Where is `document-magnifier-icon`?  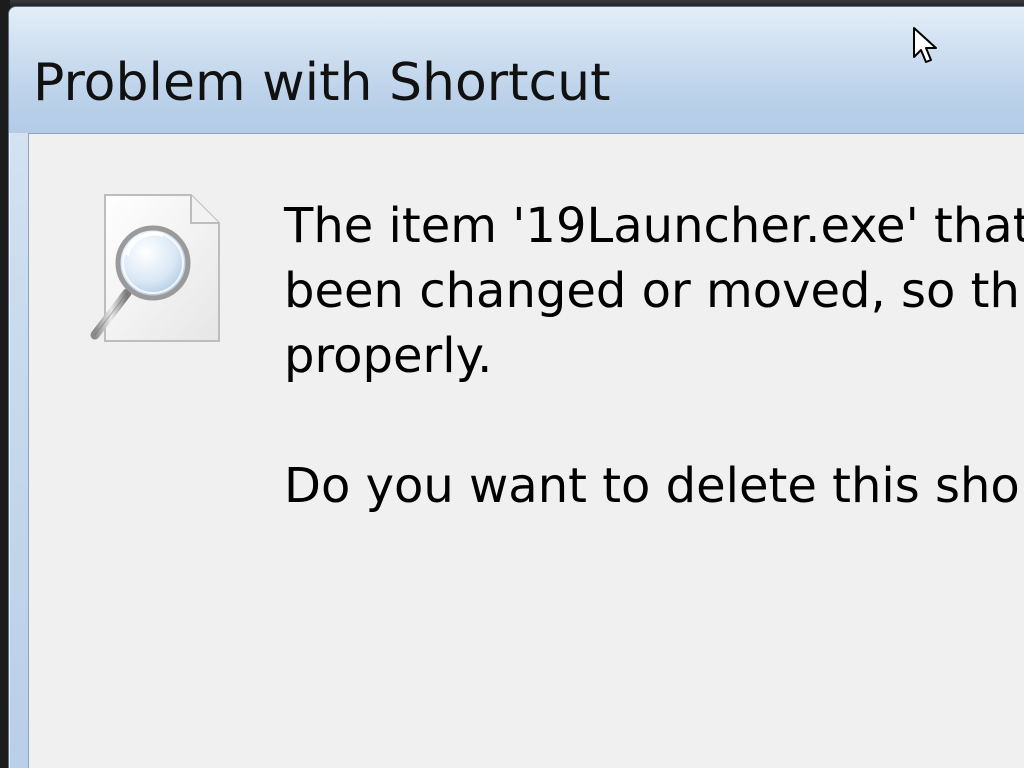 document-magnifier-icon is located at coordinates (155, 268).